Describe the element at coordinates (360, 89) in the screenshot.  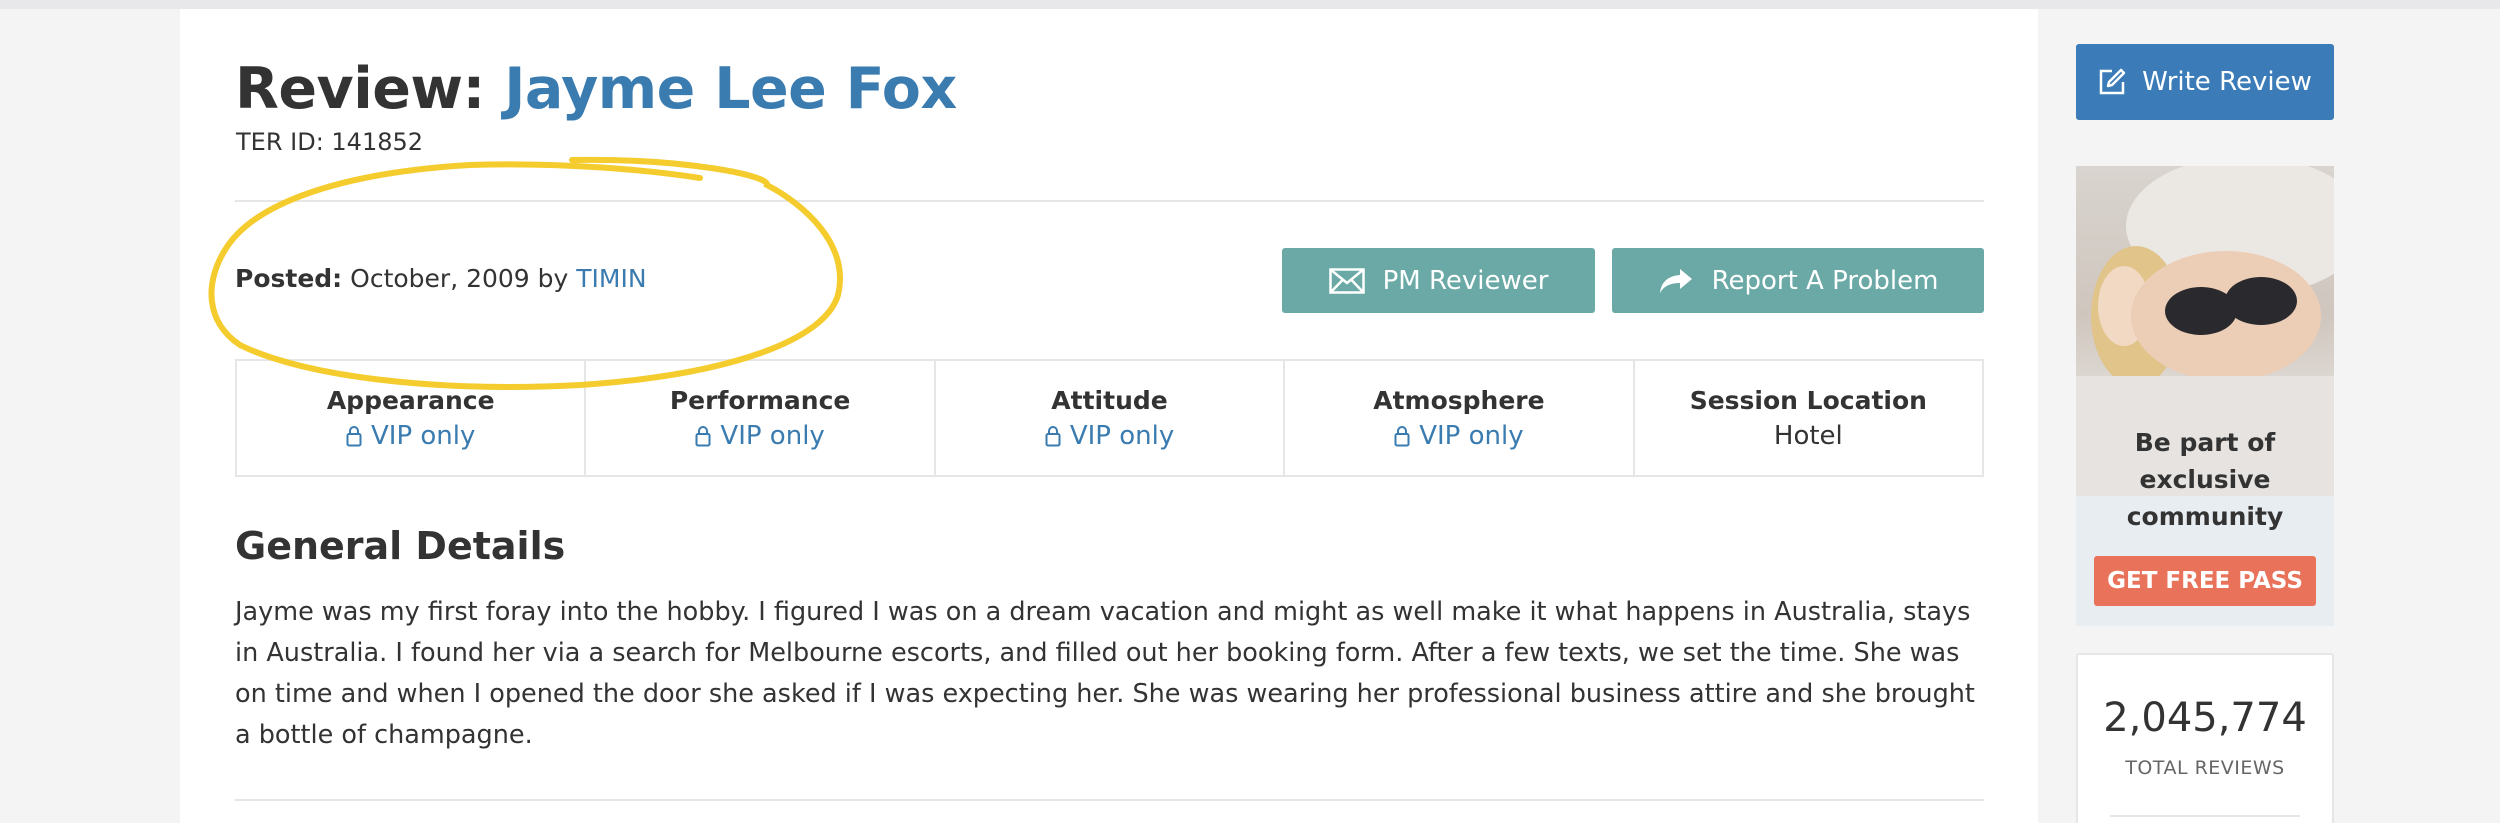
I see `title-prefix: Review:` at that location.